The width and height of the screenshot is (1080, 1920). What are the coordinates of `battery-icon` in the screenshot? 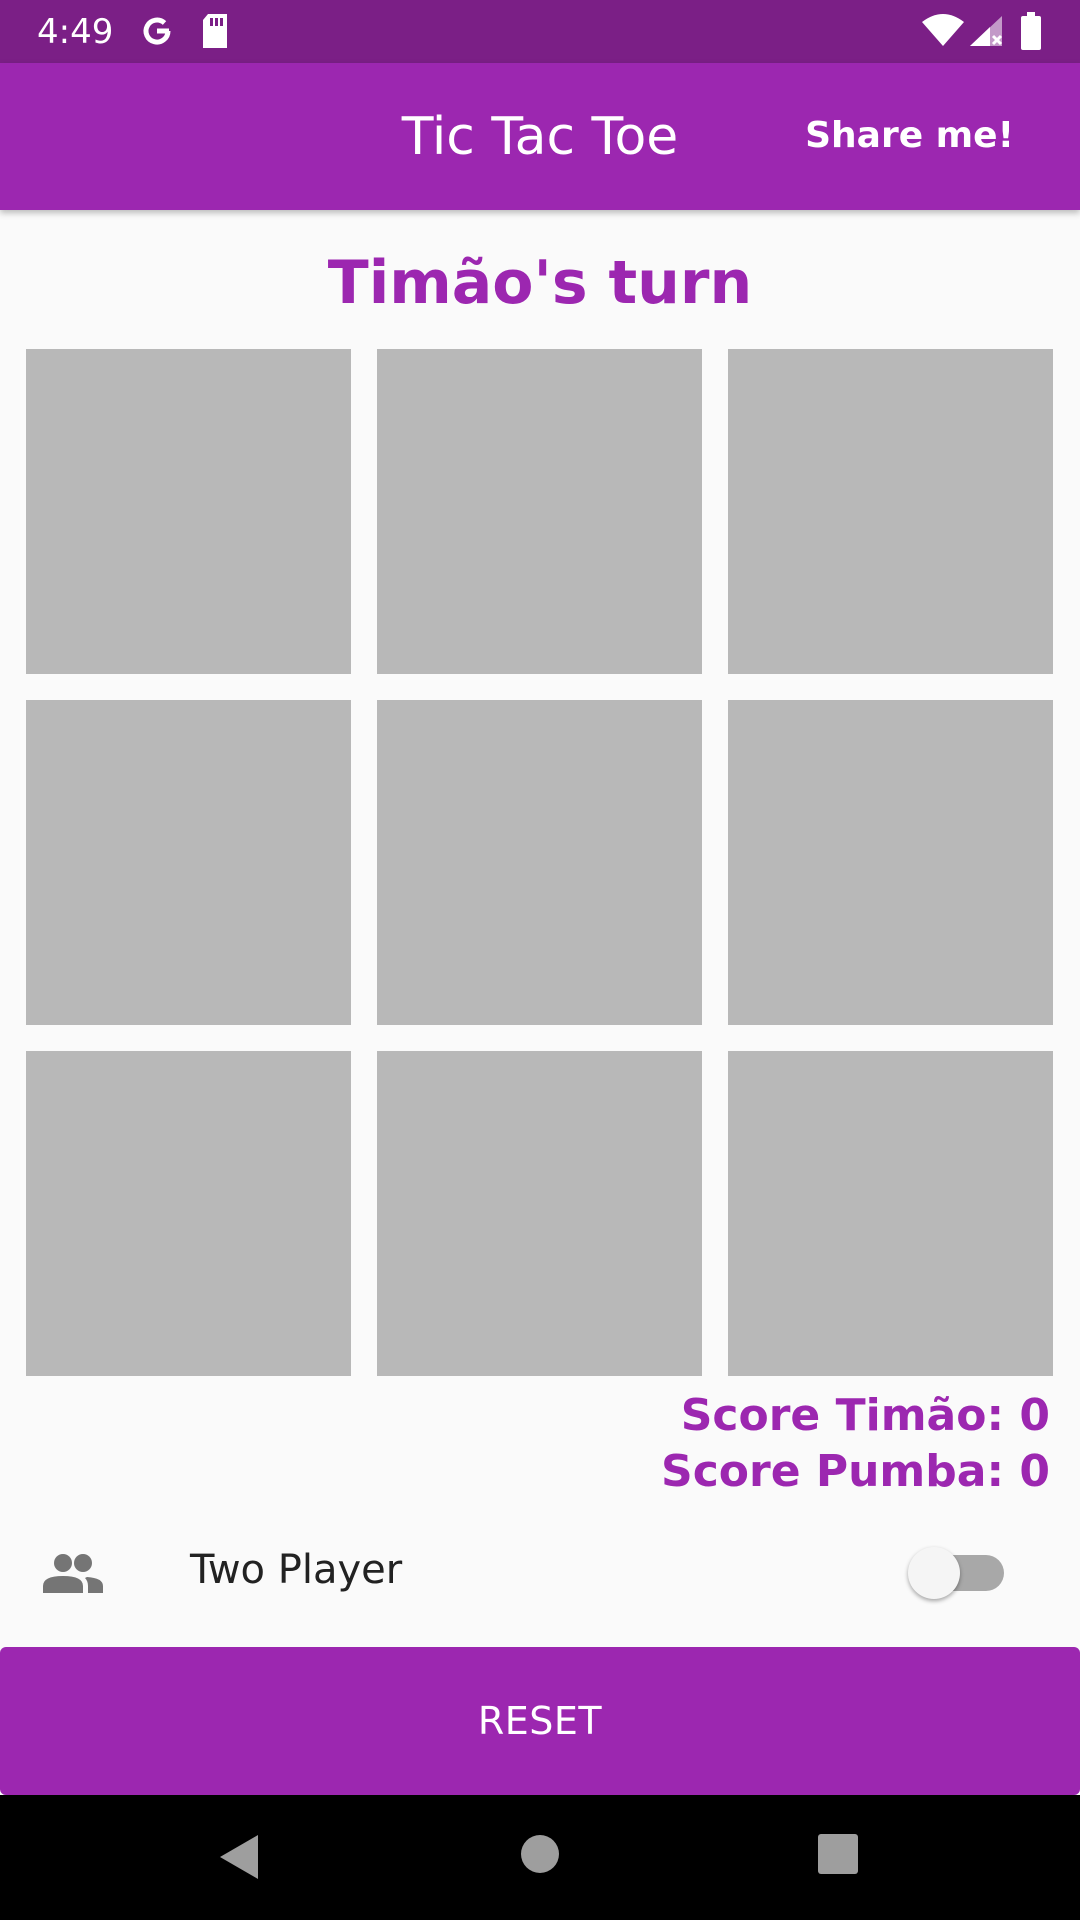 It's located at (1031, 33).